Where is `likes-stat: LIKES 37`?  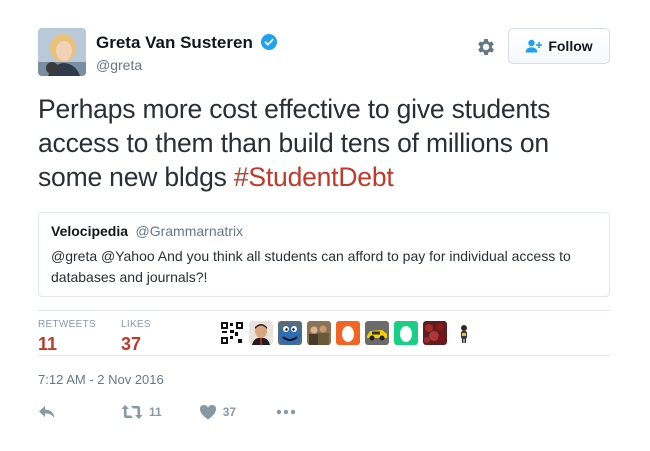
likes-stat: LIKES 37 is located at coordinates (136, 337).